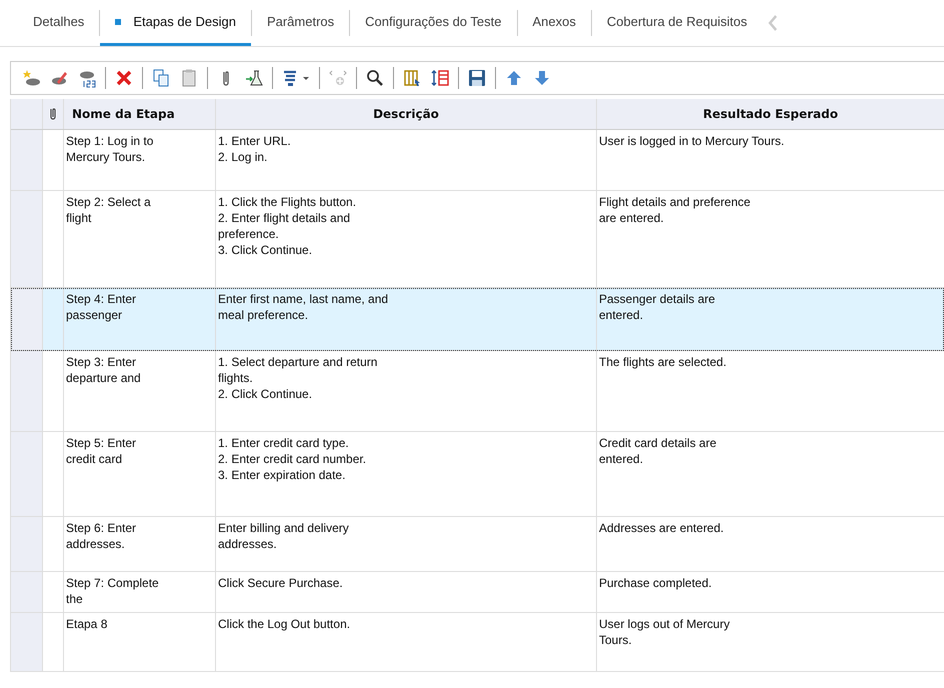 The width and height of the screenshot is (944, 688). Describe the element at coordinates (103, 370) in the screenshot. I see `table-cell: Step 3: Enter departure and` at that location.